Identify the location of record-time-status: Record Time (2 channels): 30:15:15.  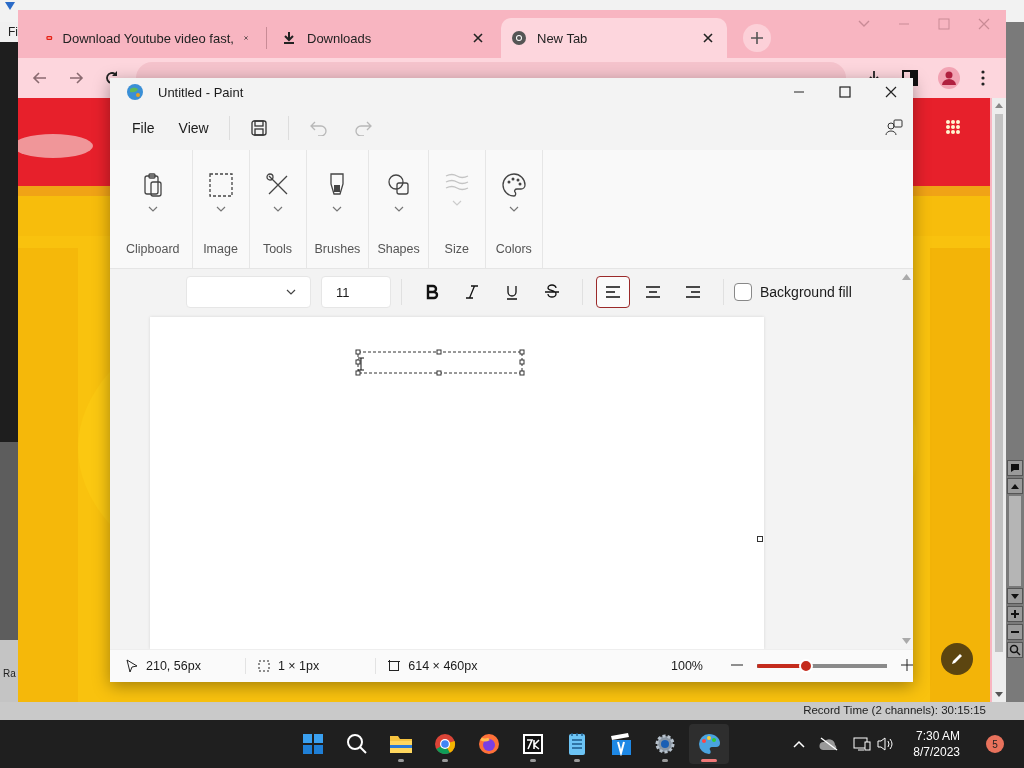
(894, 711).